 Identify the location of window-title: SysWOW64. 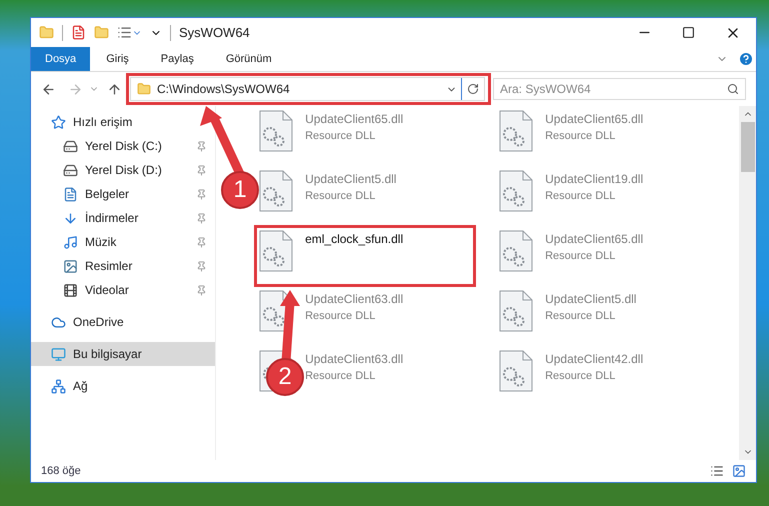
(214, 33).